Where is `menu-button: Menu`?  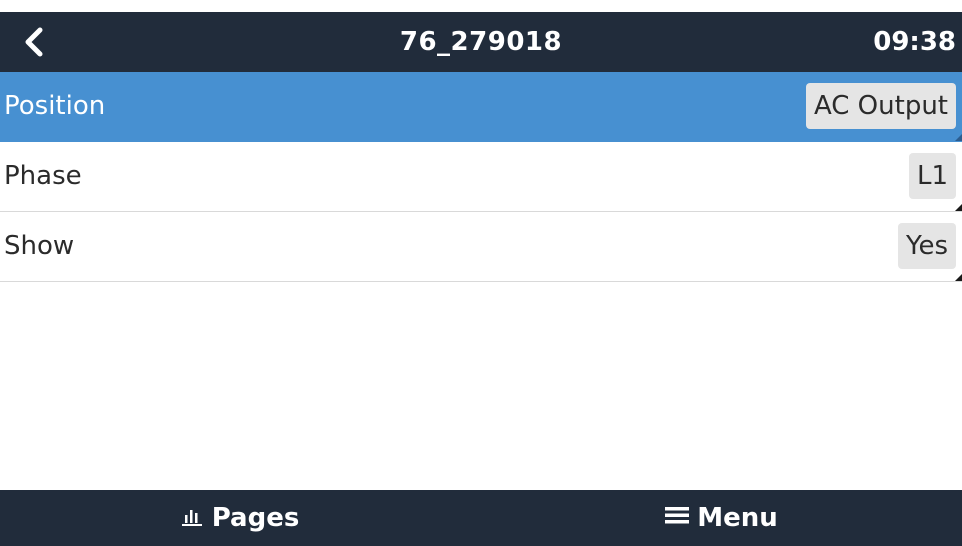 menu-button: Menu is located at coordinates (721, 518).